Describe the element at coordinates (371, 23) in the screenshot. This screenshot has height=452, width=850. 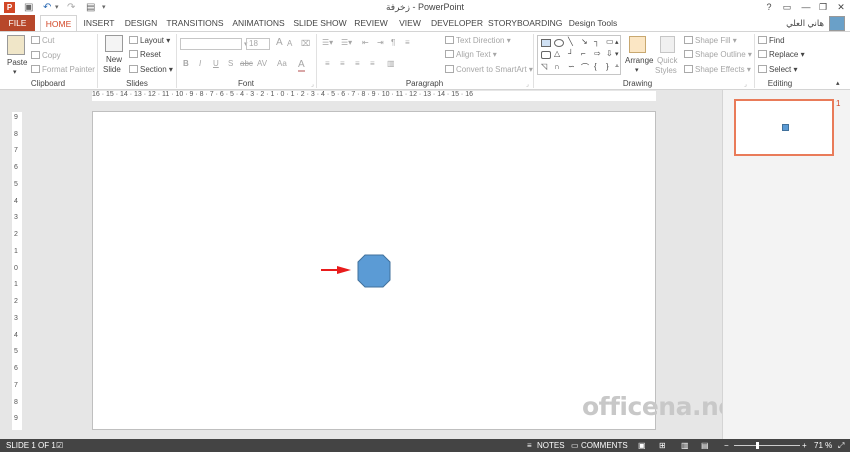
I see `tab-review: REVIEW` at that location.